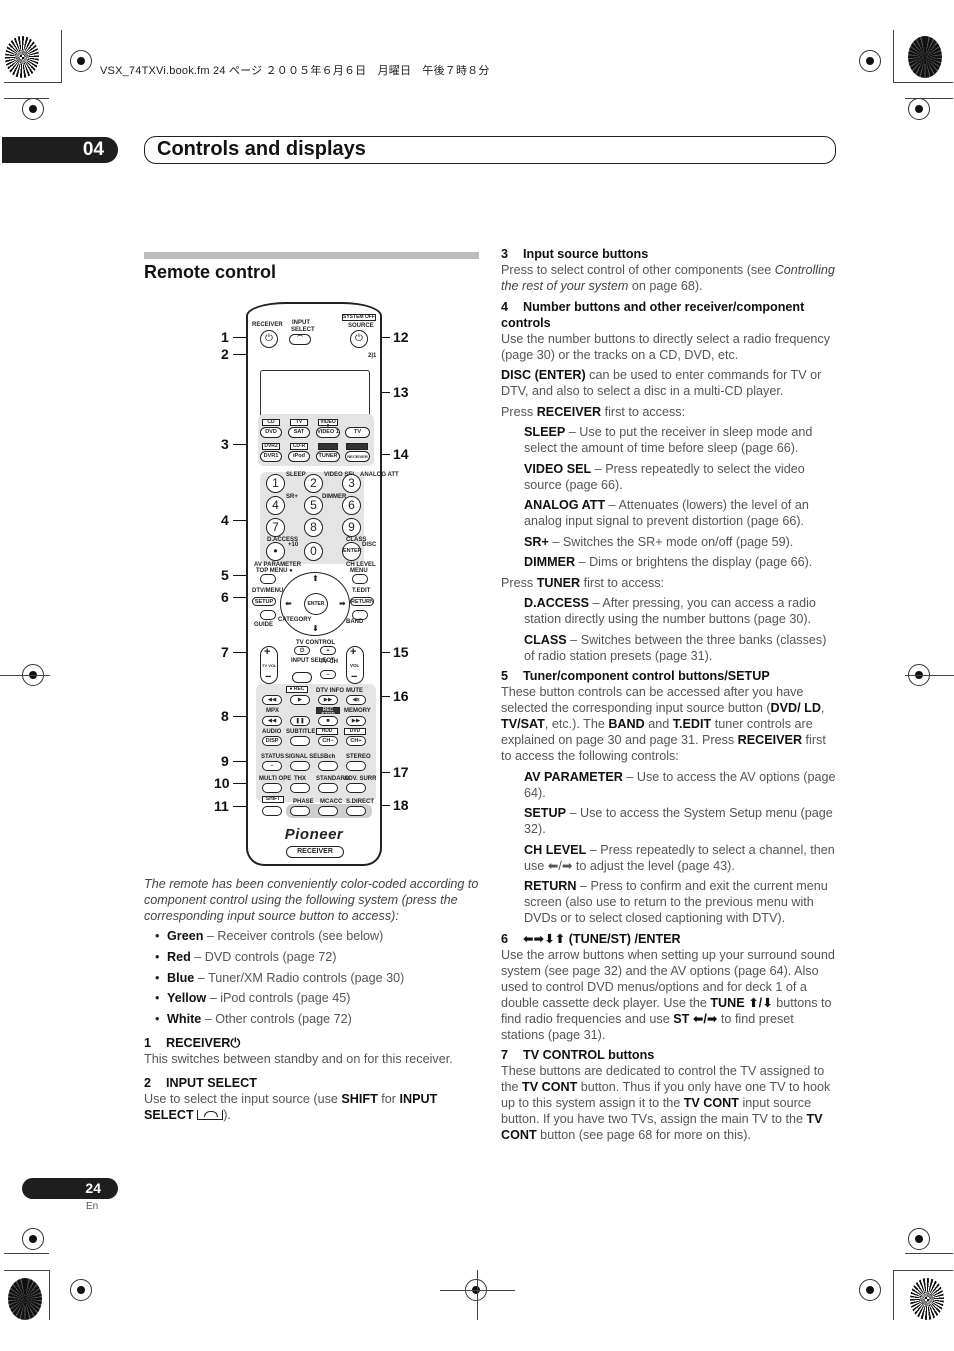 This screenshot has height=1351, width=954. I want to click on rec-stop-label: REC STOP, so click(328, 712).